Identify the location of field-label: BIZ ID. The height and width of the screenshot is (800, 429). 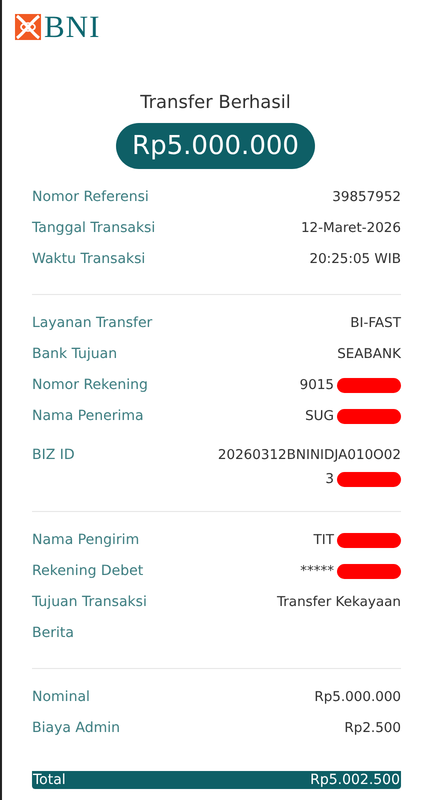
(53, 455).